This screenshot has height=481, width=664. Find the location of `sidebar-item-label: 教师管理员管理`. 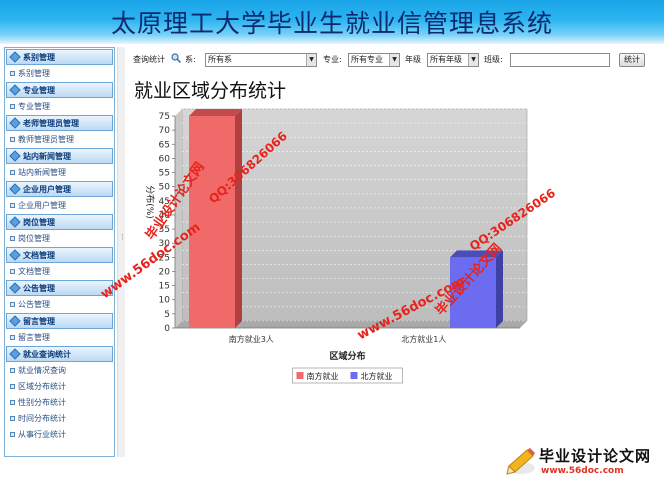

sidebar-item-label: 教师管理员管理 is located at coordinates (46, 139).